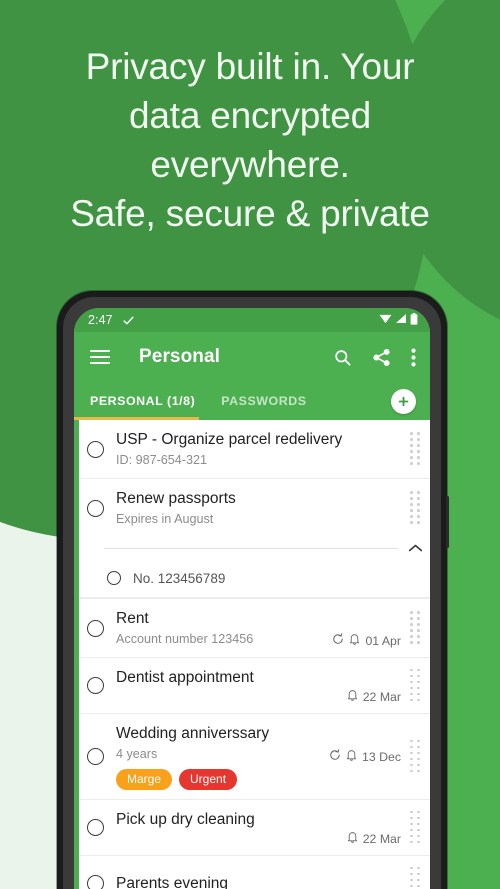  I want to click on plus-icon, so click(403, 401).